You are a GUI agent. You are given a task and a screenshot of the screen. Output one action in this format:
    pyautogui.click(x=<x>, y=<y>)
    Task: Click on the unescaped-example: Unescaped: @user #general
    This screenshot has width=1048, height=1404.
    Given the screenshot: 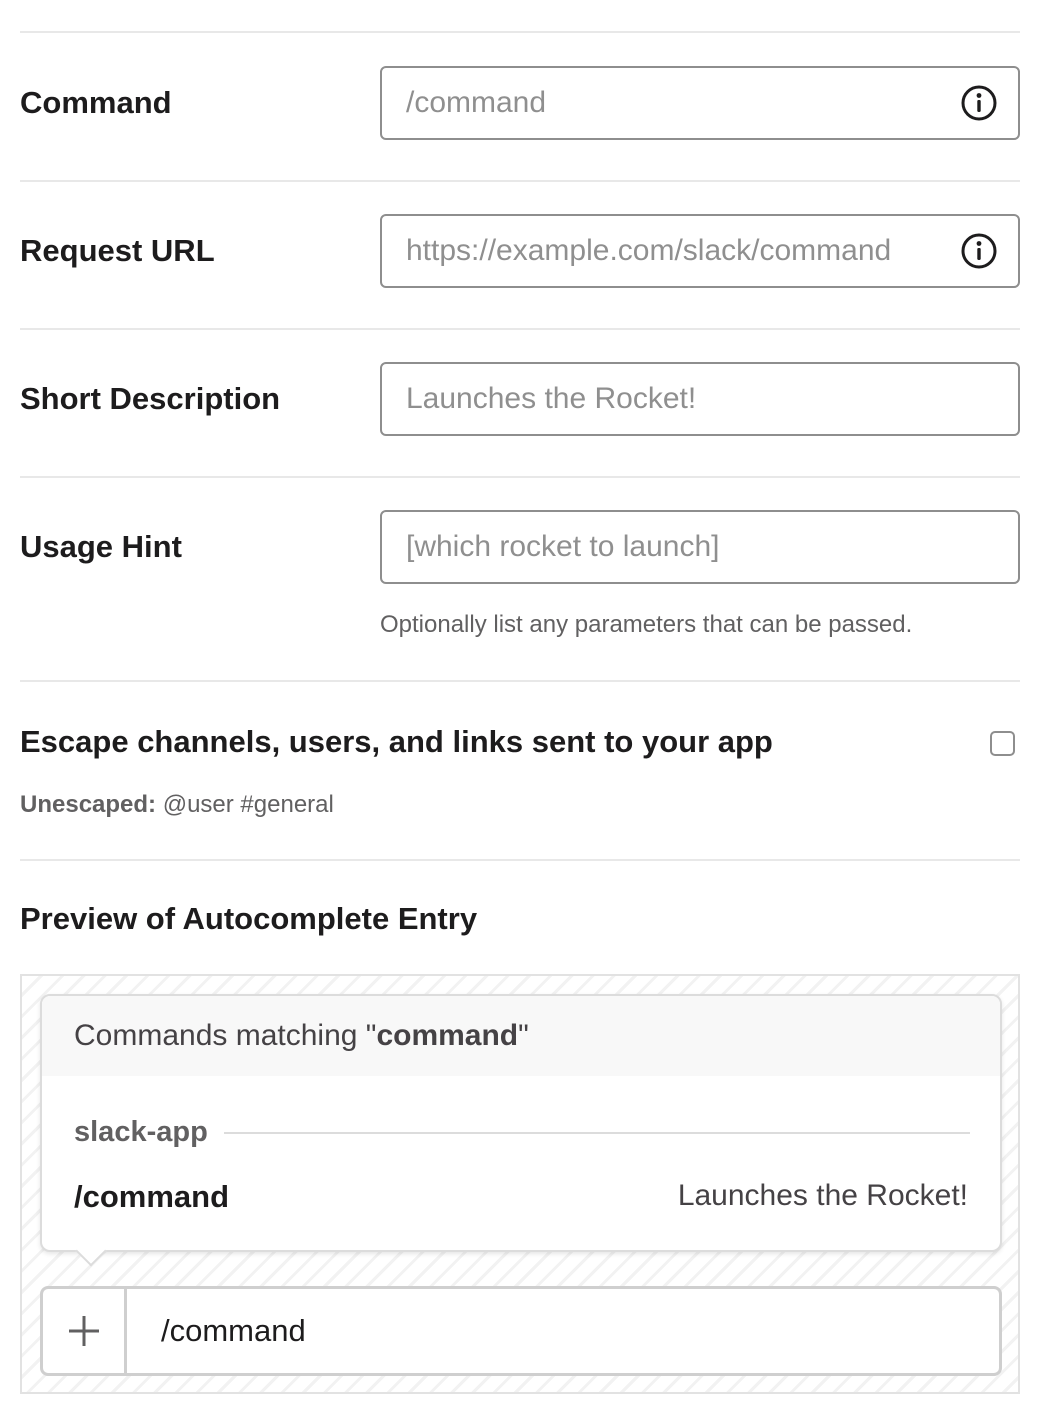 What is the action you would take?
    pyautogui.click(x=177, y=805)
    